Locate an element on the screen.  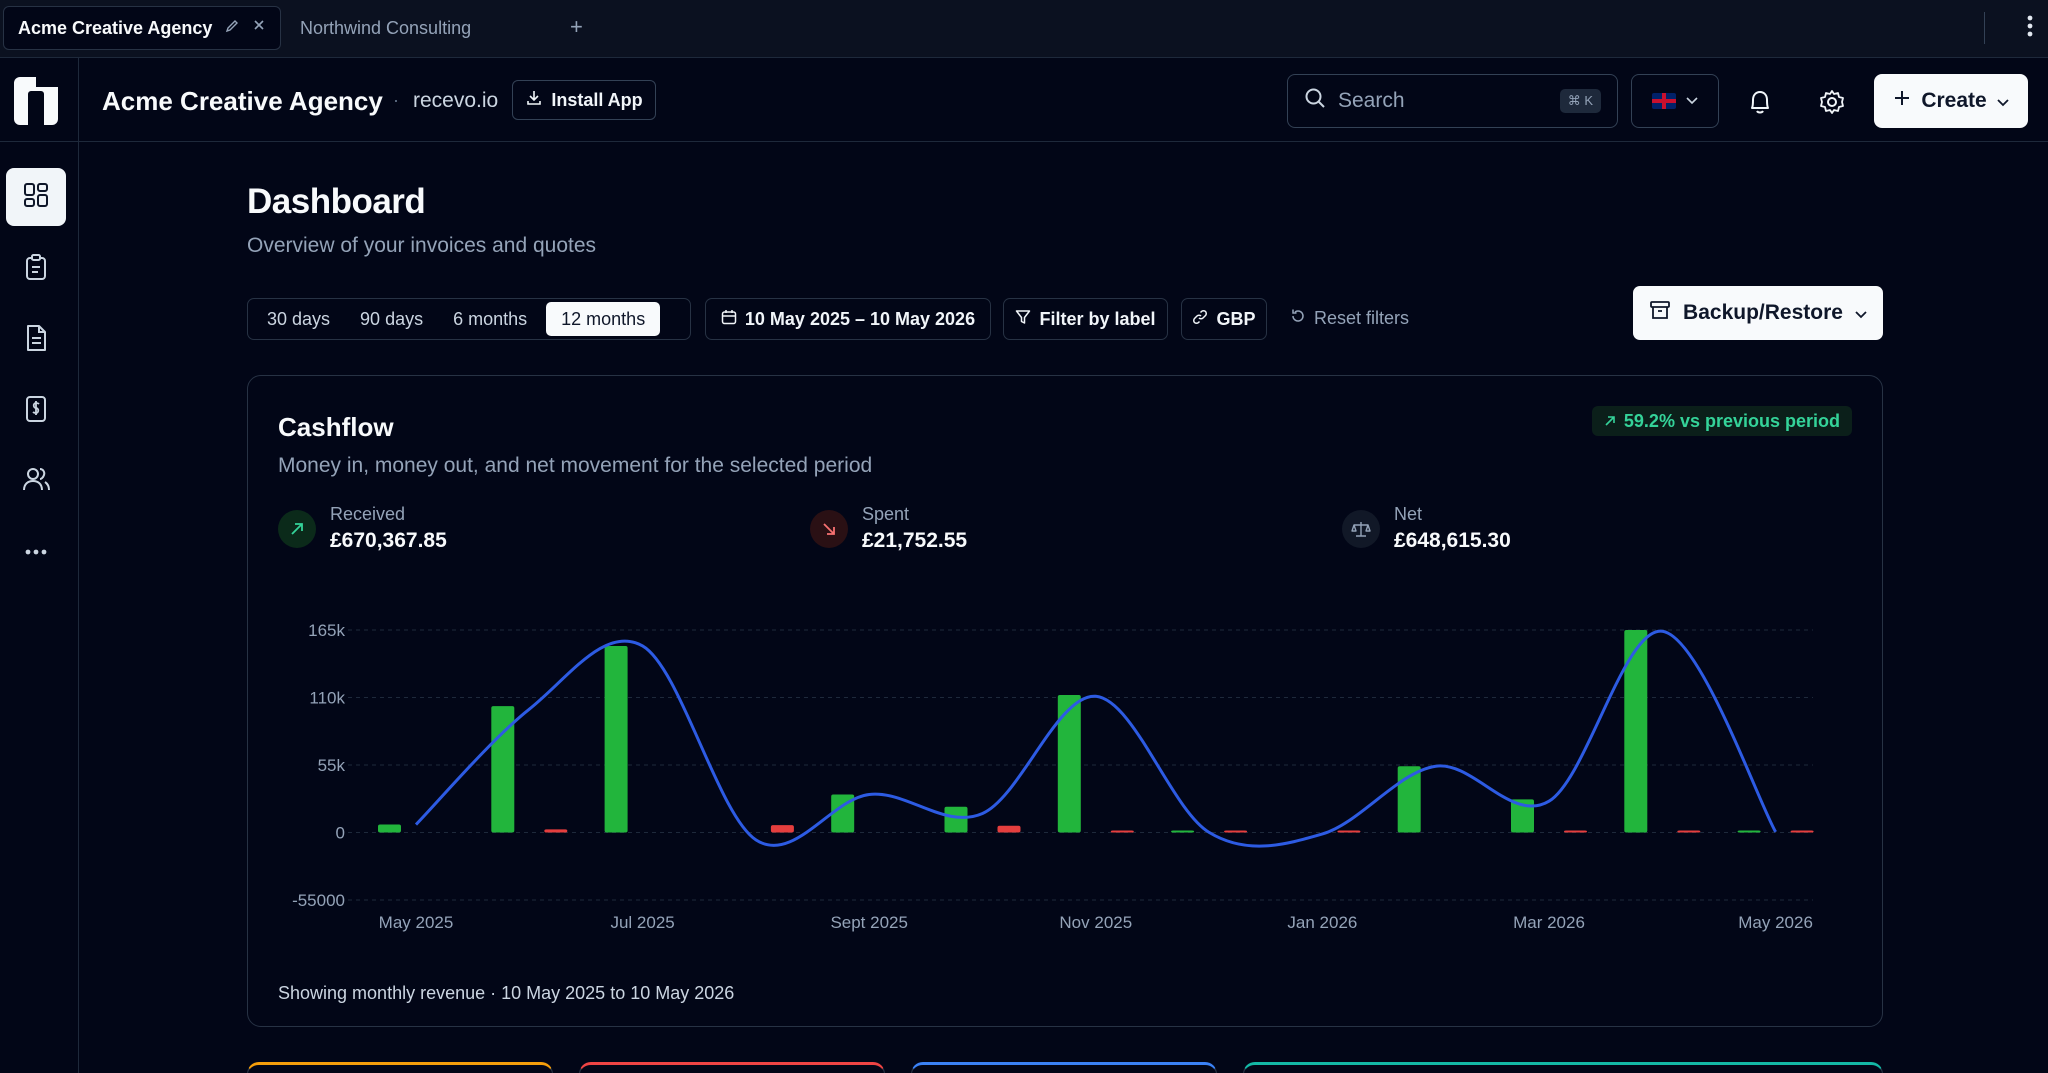
filter-by-label-text: Filter by label is located at coordinates (1097, 318).